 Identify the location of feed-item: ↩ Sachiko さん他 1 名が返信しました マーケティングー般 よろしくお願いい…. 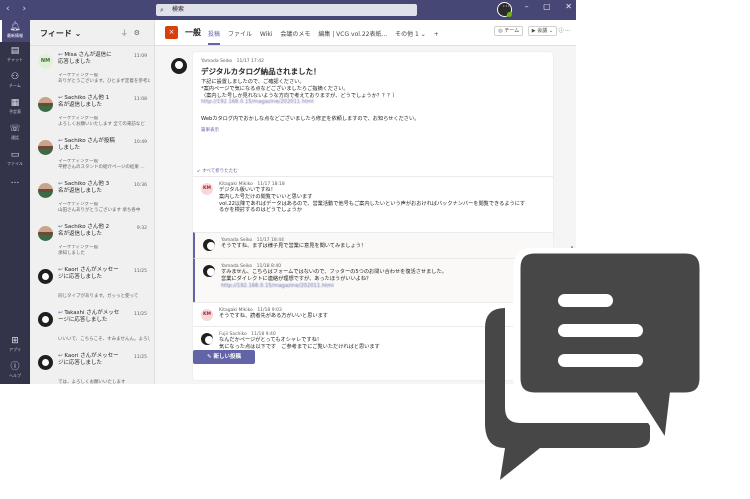
(92, 110).